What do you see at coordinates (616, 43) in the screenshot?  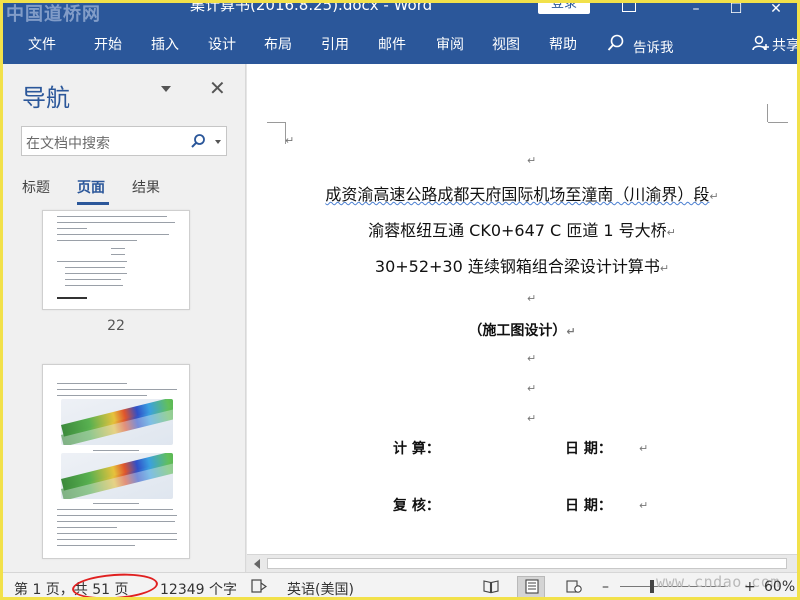 I see `lightbulb-search-icon` at bounding box center [616, 43].